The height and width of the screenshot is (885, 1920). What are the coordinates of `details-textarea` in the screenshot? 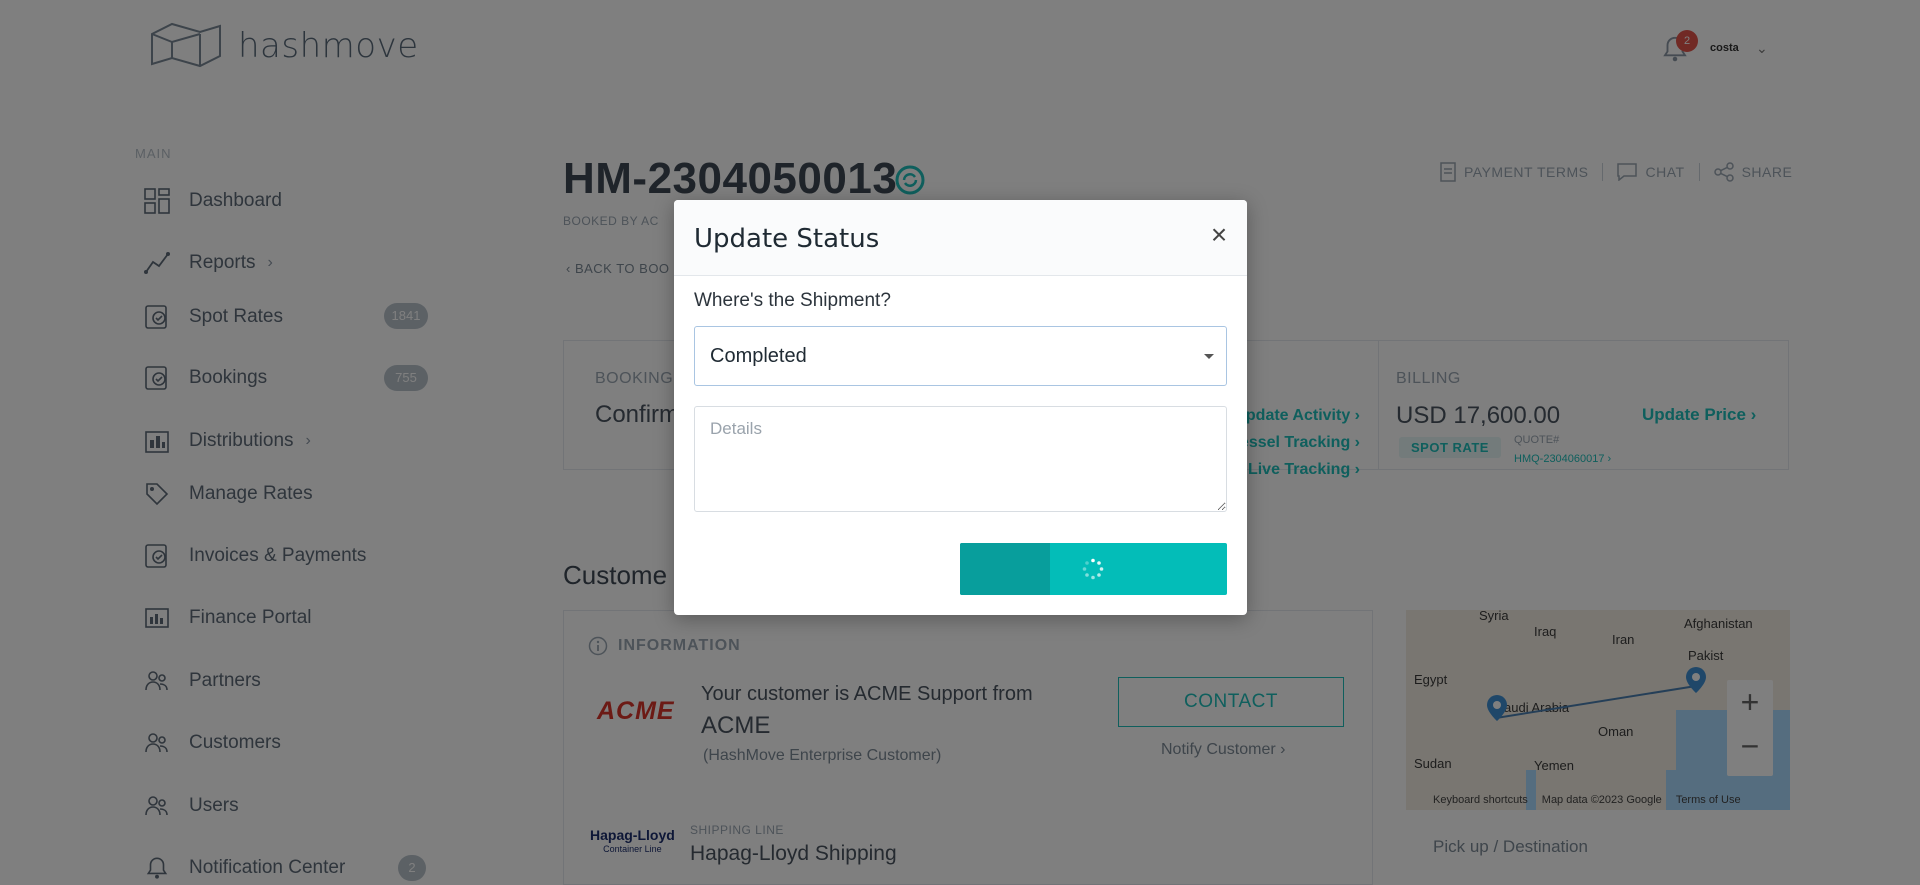 It's located at (960, 459).